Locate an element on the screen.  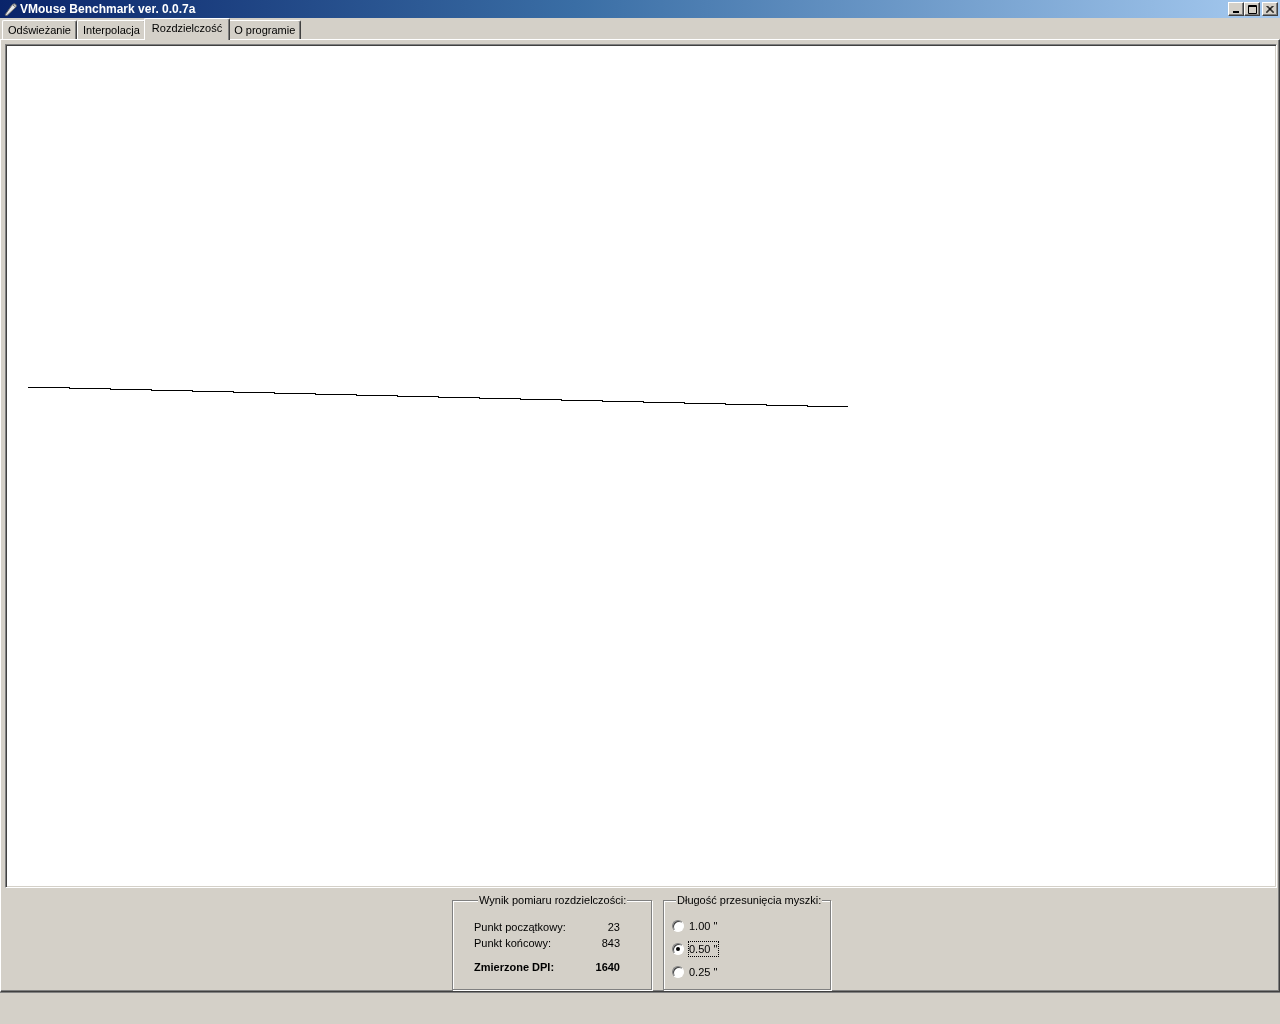
radio-label: 0.25 " is located at coordinates (703, 972).